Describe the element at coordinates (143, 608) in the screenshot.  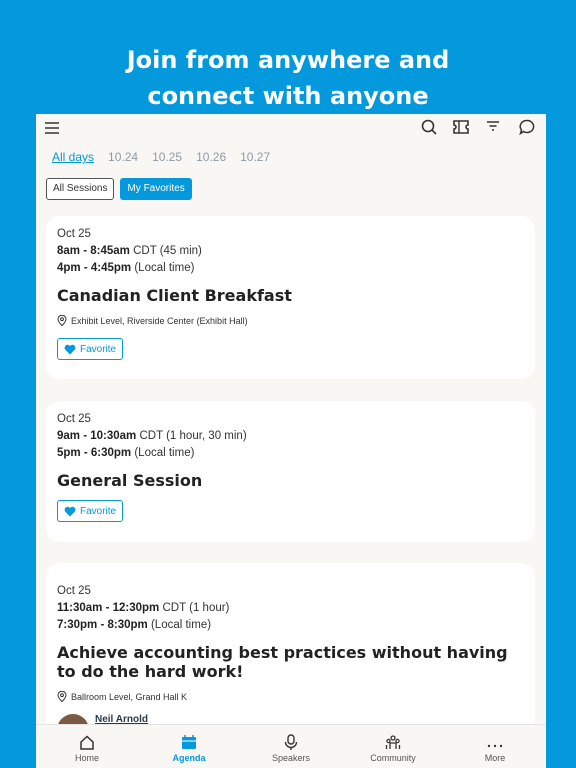
I see `session-time: 11:30am - 12:30pm CDT (1 hour)` at that location.